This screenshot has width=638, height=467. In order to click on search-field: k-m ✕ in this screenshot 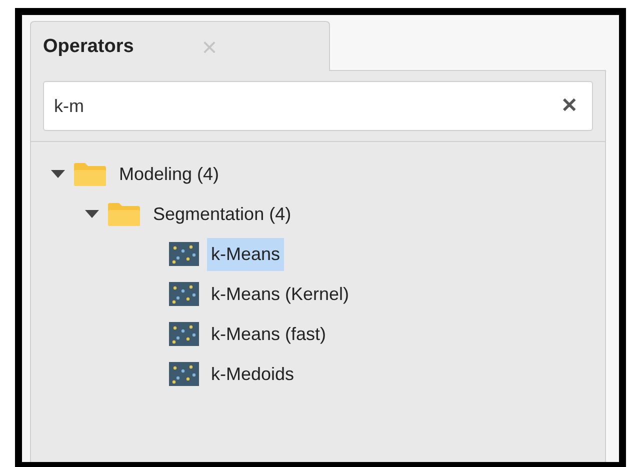, I will do `click(318, 106)`.